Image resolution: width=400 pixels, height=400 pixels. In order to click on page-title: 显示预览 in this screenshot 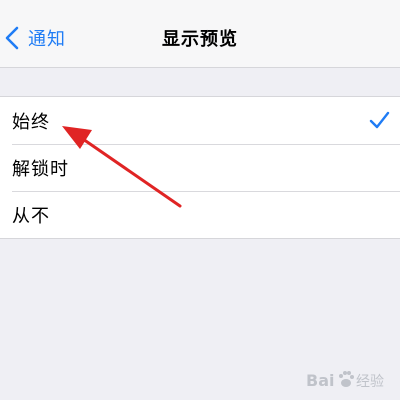, I will do `click(200, 39)`.